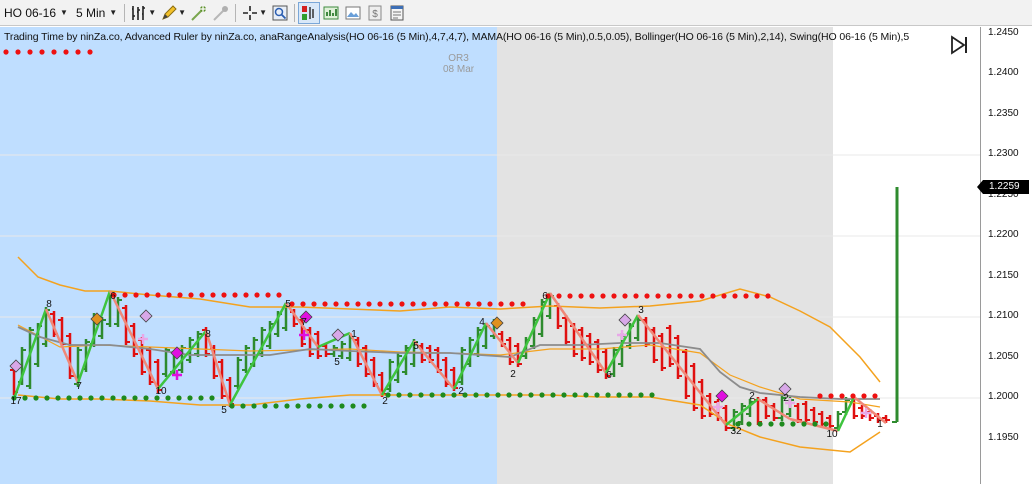 The image size is (1032, 484). I want to click on crosshair-icon, so click(250, 13).